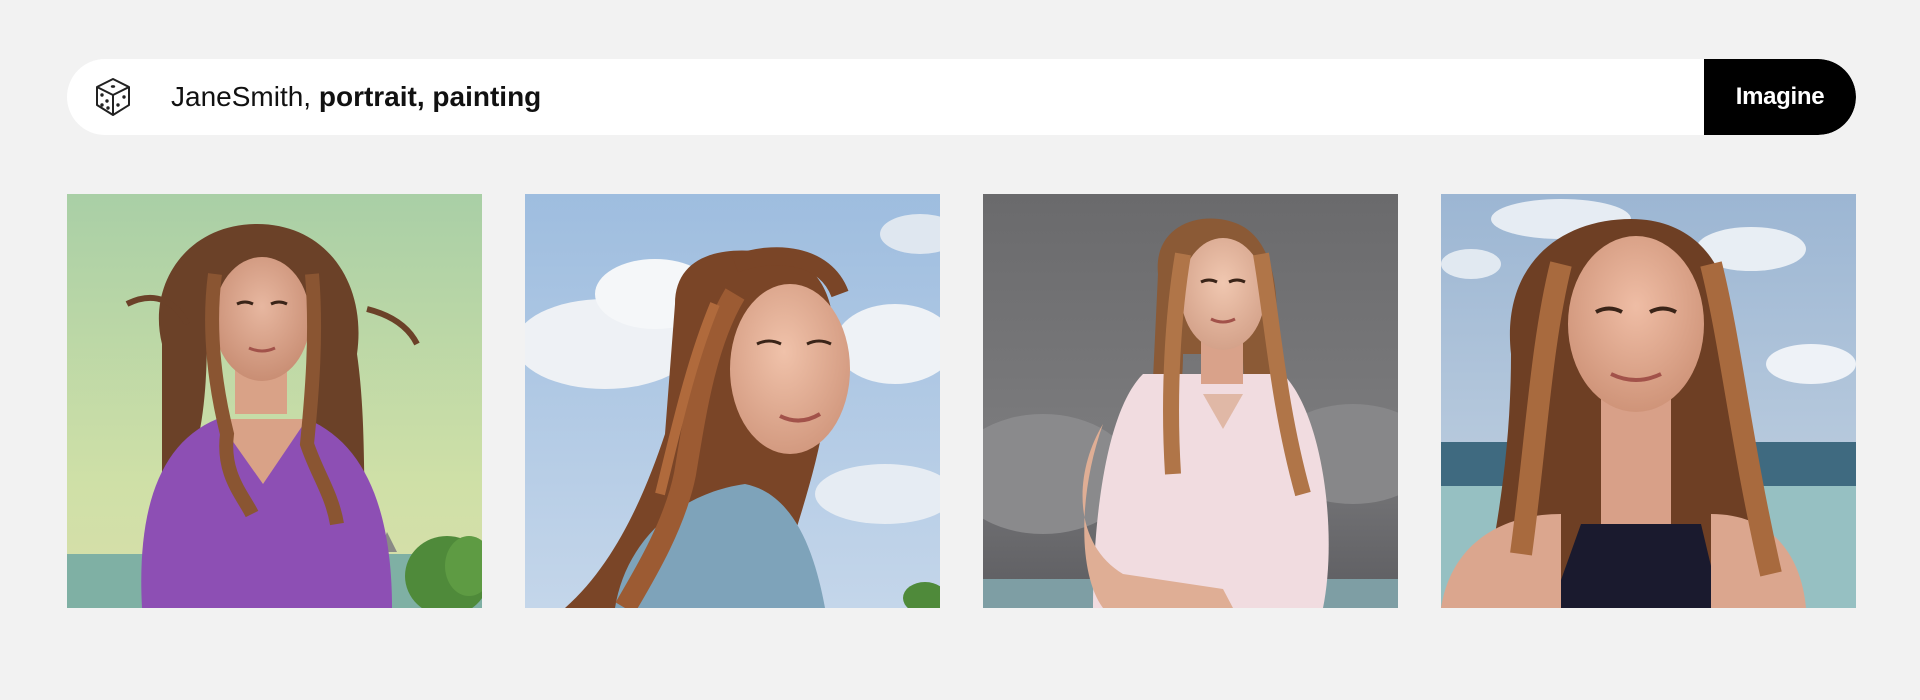 This screenshot has width=1920, height=700. I want to click on prompt-user-tag: JaneSmith,, so click(241, 96).